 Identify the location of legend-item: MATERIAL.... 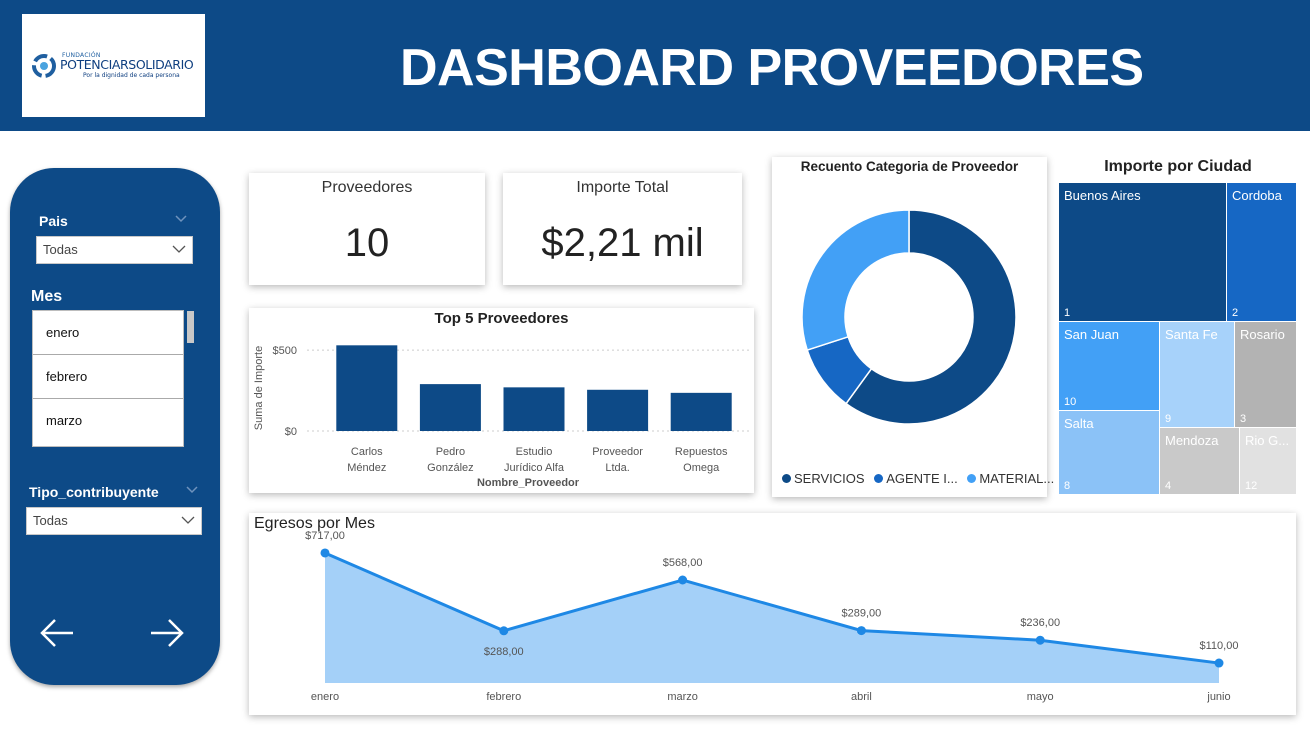
(1017, 478).